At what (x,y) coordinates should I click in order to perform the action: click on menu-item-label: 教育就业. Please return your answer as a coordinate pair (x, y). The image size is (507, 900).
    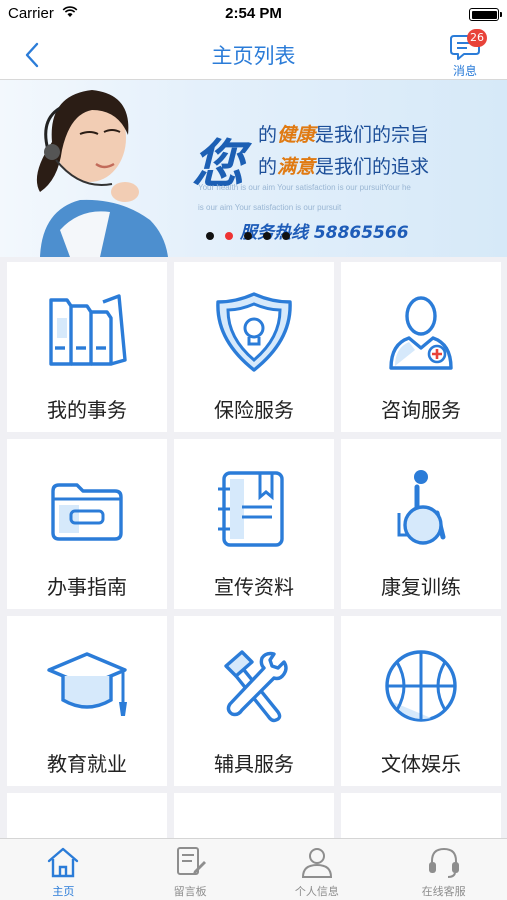
    Looking at the image, I should click on (87, 764).